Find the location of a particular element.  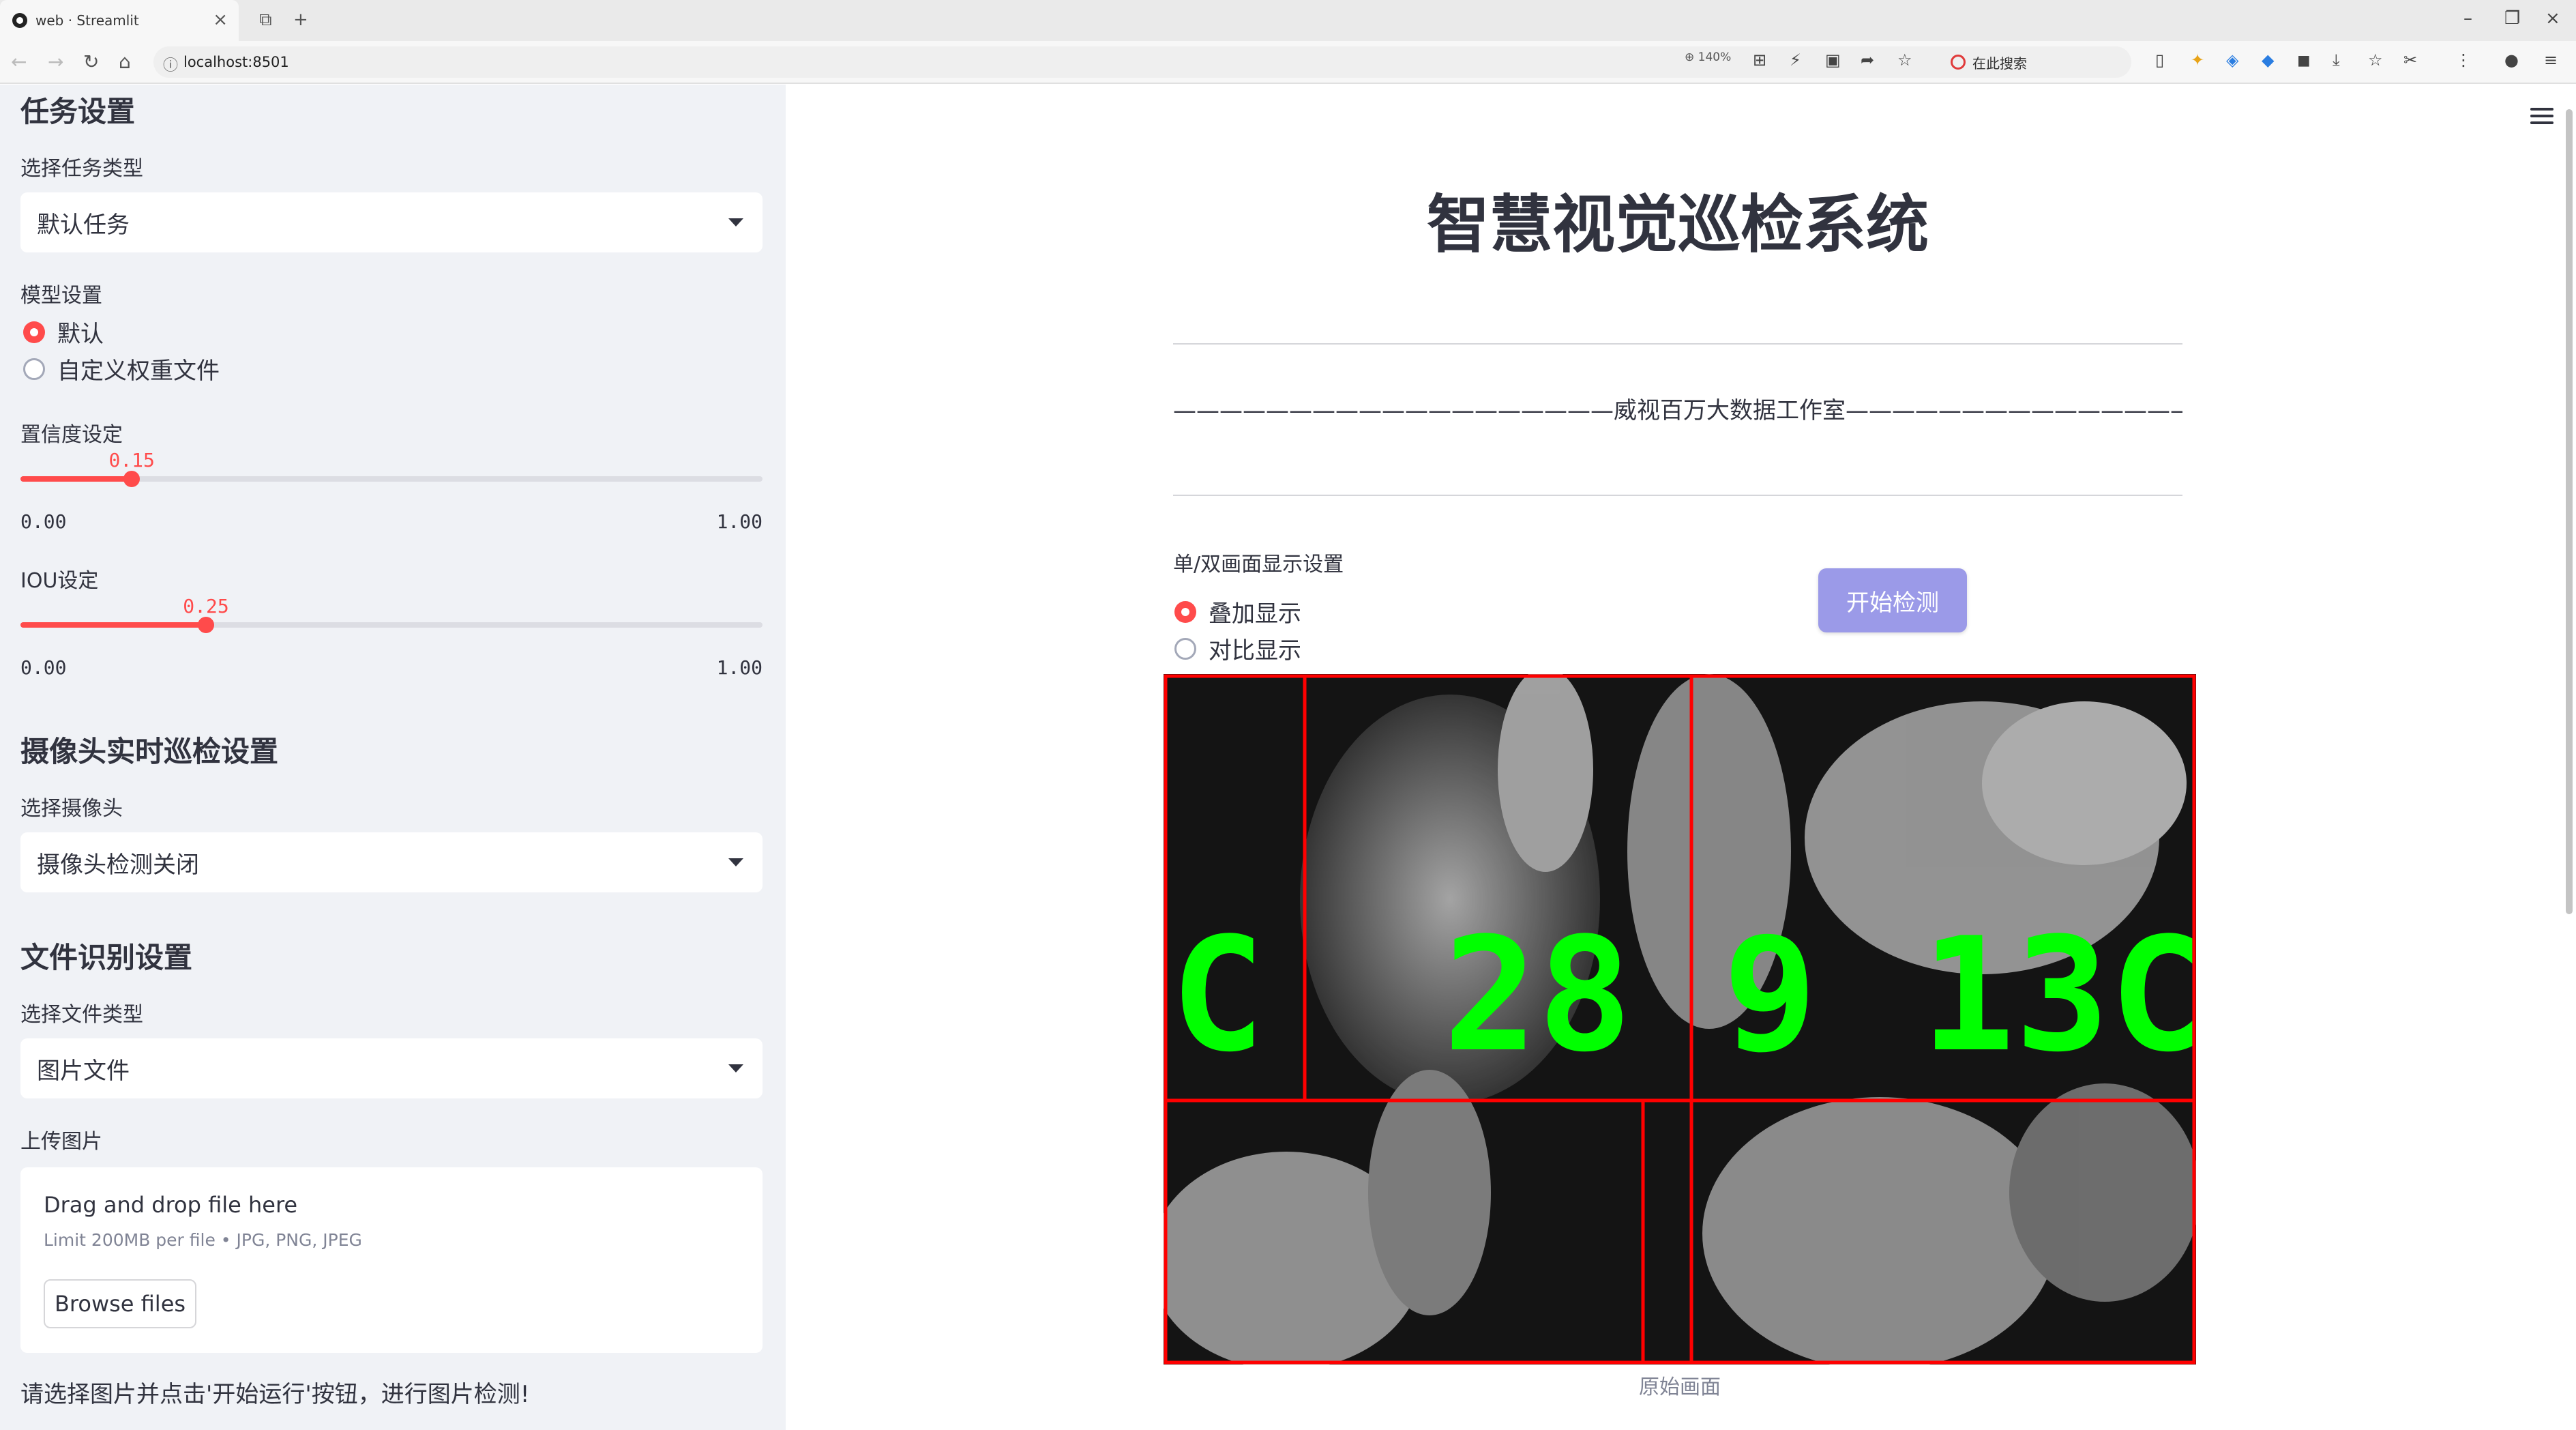

dropzone-limit: Limit 200MB per file • JPG, PNG, JPEG is located at coordinates (203, 1240).